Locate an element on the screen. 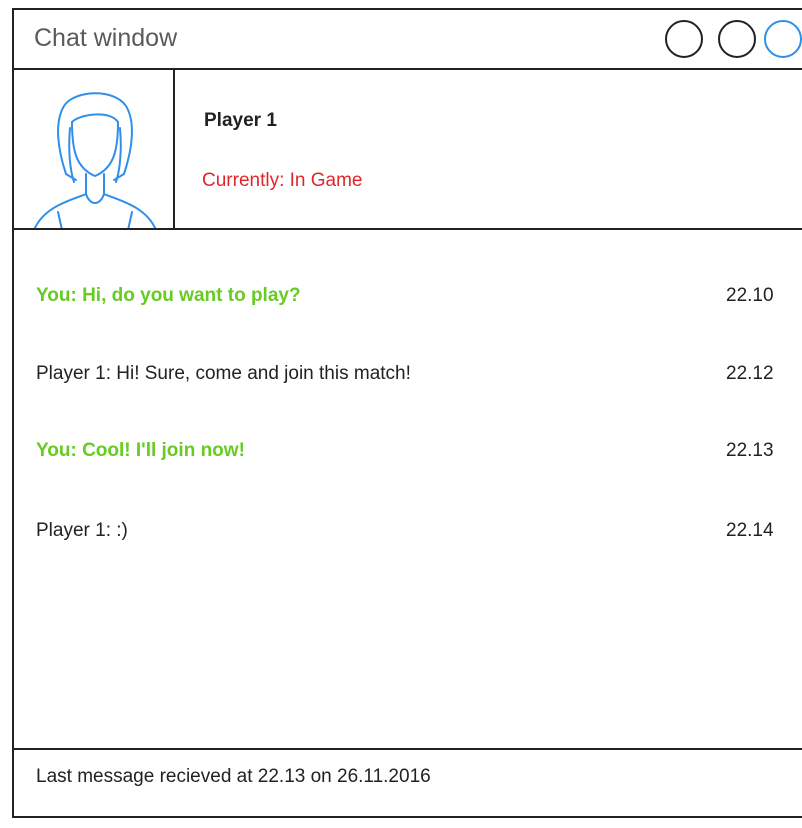 The width and height of the screenshot is (802, 828). avatar is located at coordinates (94, 149).